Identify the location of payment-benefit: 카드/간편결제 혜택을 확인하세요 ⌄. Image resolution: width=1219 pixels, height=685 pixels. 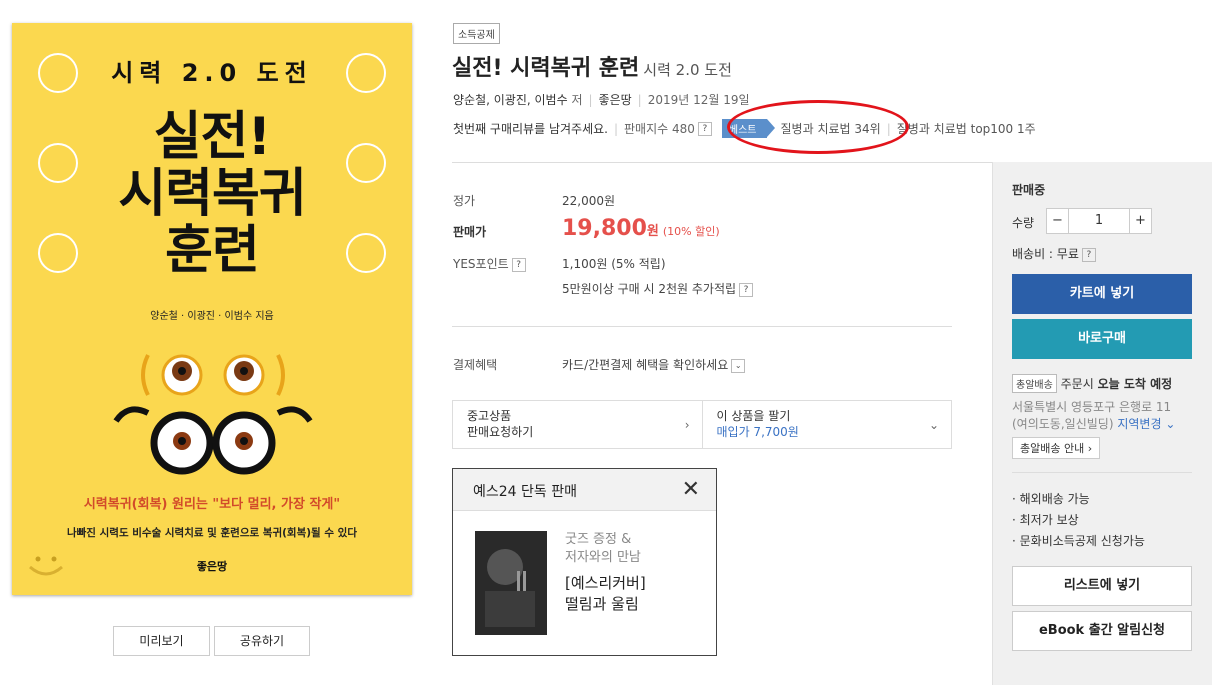
(654, 364).